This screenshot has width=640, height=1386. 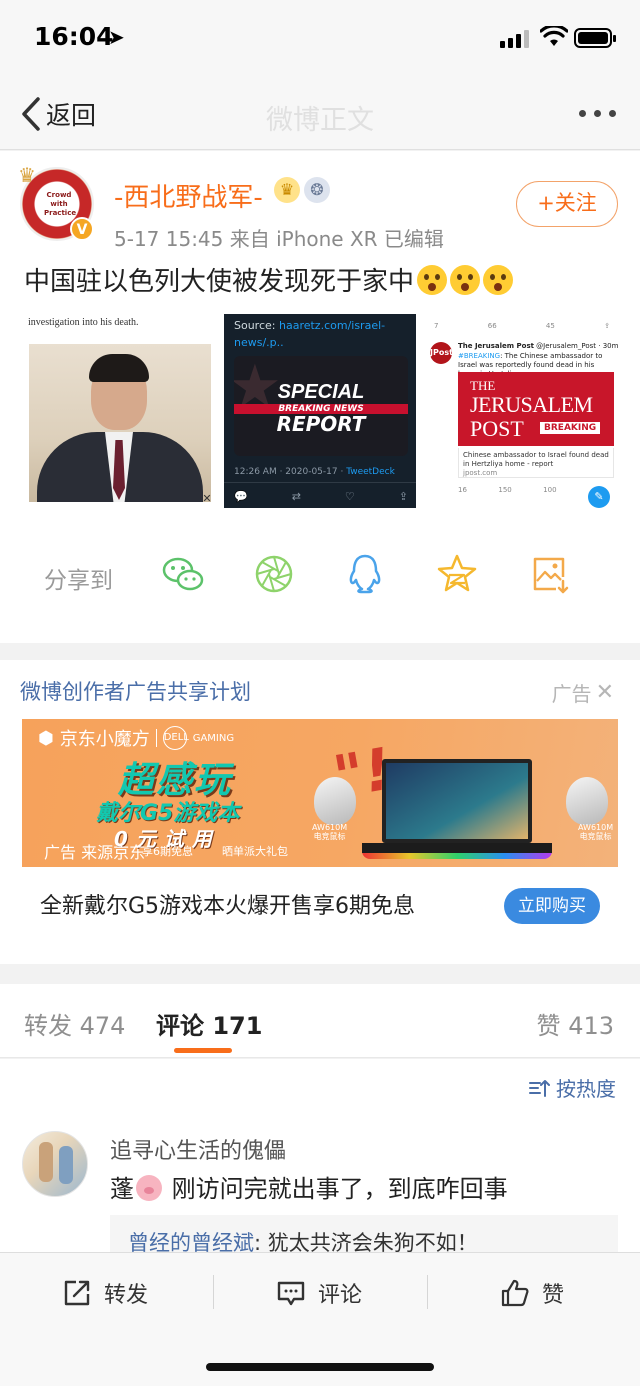 What do you see at coordinates (604, 692) in the screenshot?
I see `close-icon: ✕` at bounding box center [604, 692].